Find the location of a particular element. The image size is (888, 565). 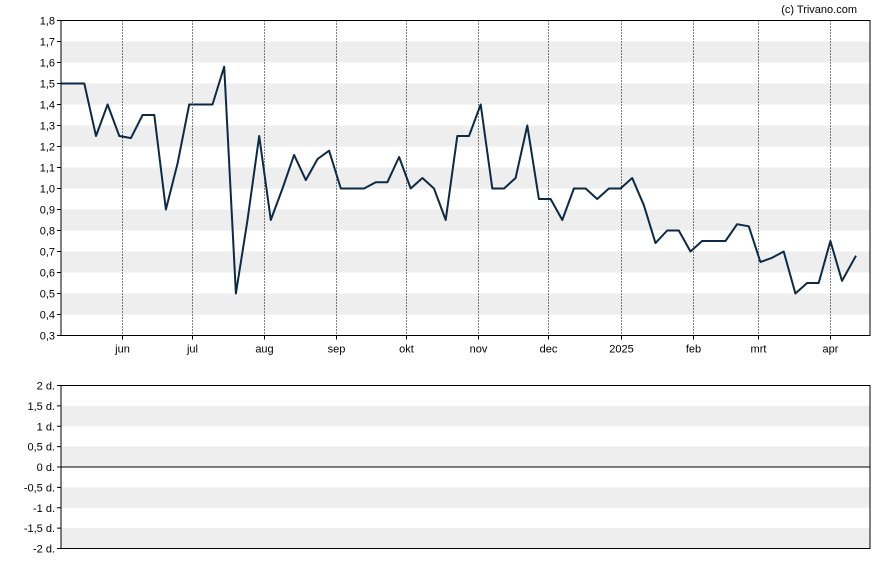

y-tick-label: -2 d. is located at coordinates (44, 550).